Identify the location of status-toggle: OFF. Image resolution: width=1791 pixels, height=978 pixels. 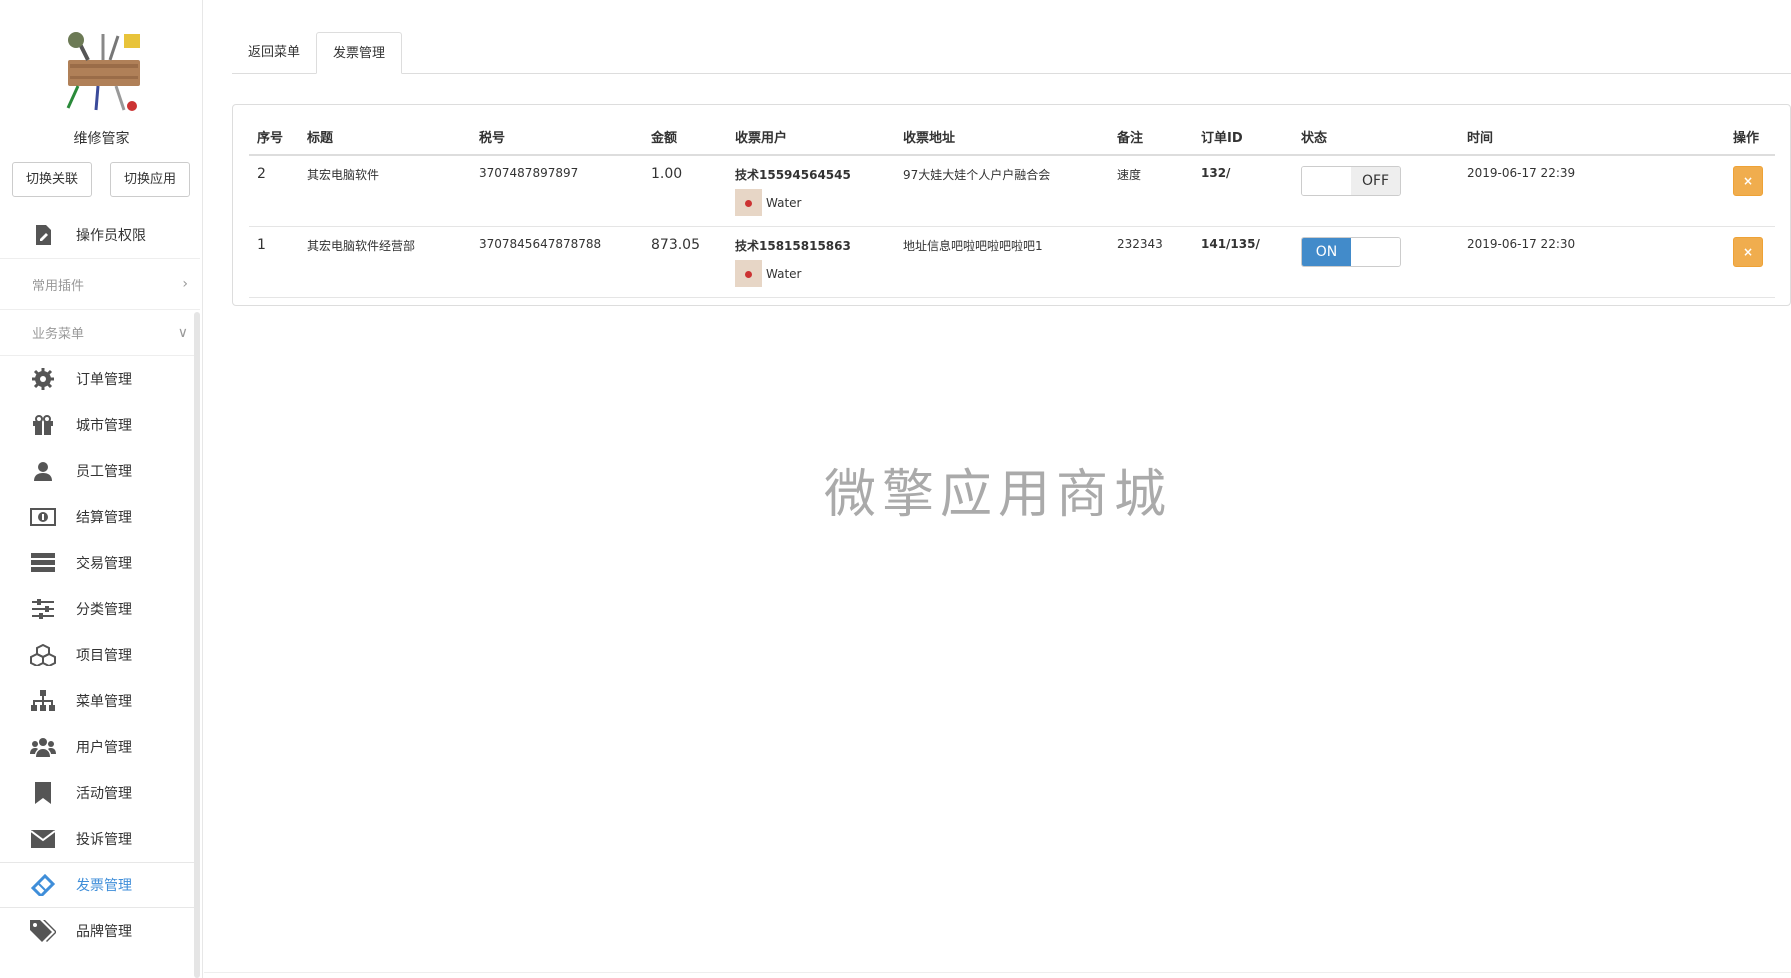
(1351, 181).